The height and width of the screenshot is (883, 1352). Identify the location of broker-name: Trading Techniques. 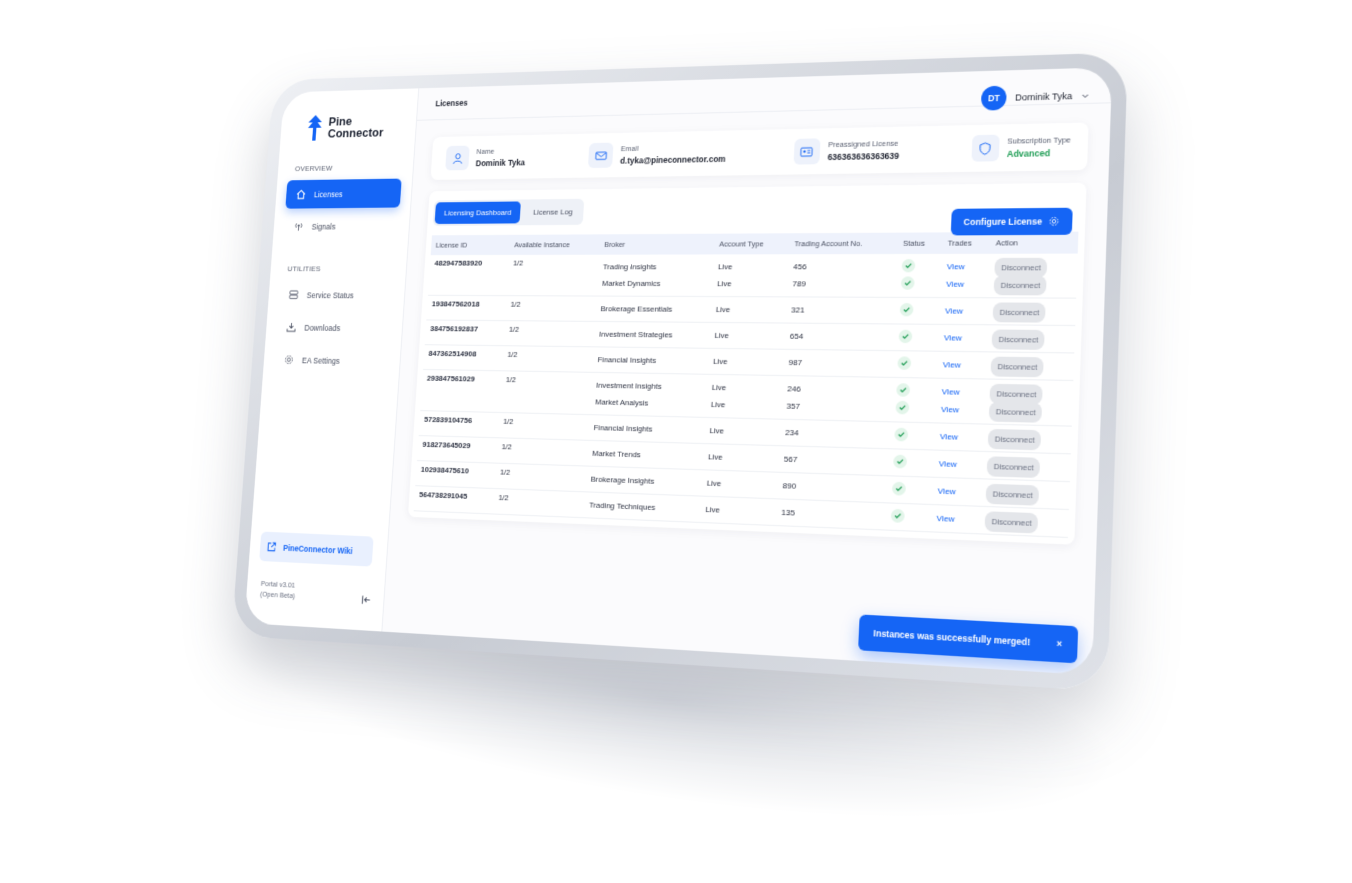
(622, 506).